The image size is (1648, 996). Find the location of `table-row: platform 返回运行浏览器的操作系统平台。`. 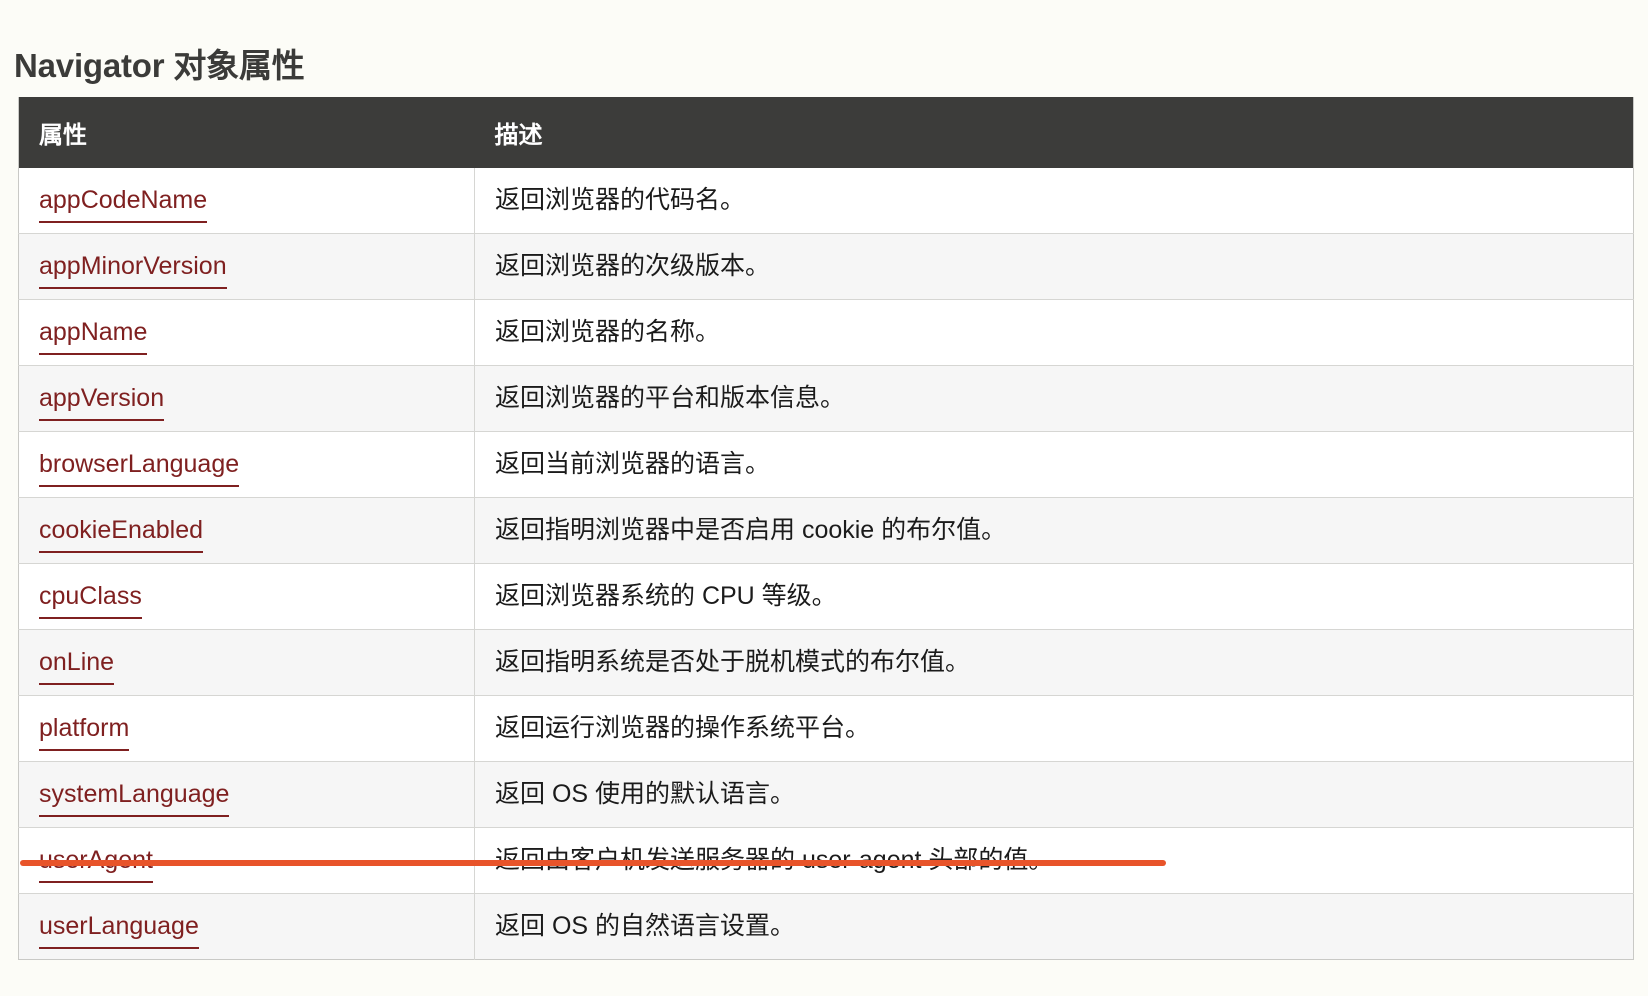

table-row: platform 返回运行浏览器的操作系统平台。 is located at coordinates (826, 728).